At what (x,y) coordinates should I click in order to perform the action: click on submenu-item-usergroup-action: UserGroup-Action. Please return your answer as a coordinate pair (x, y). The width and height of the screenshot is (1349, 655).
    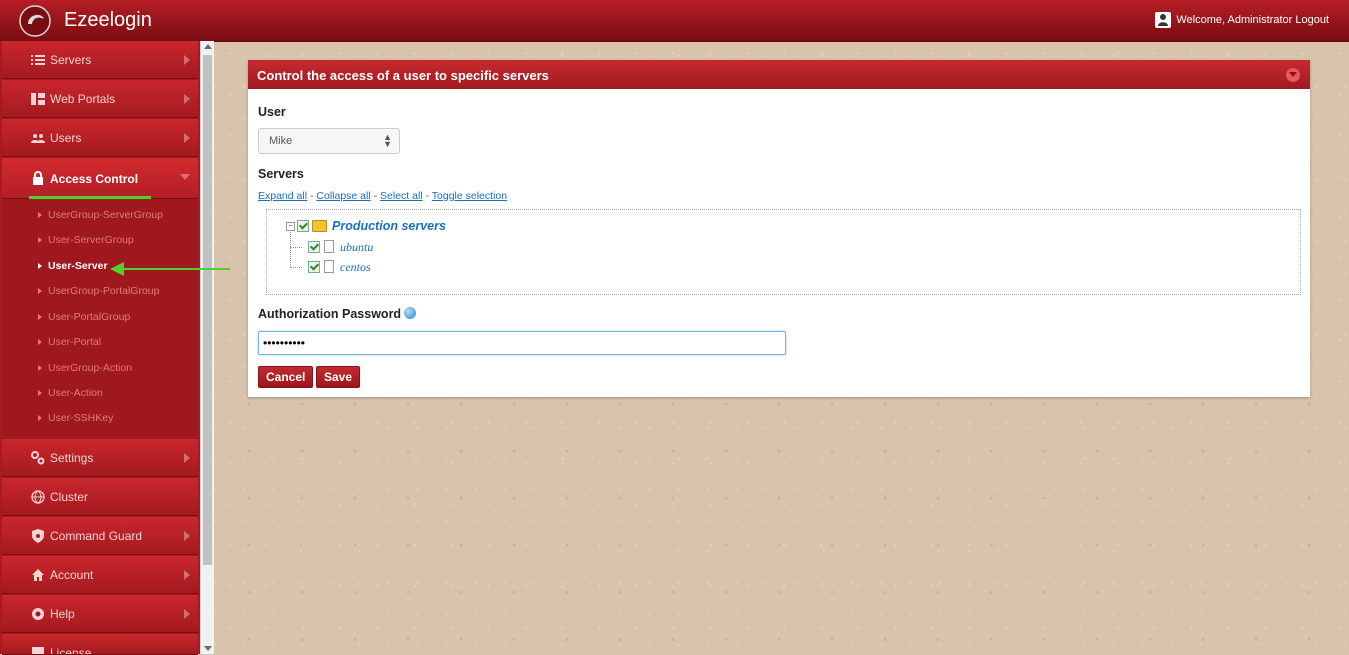
    Looking at the image, I should click on (85, 368).